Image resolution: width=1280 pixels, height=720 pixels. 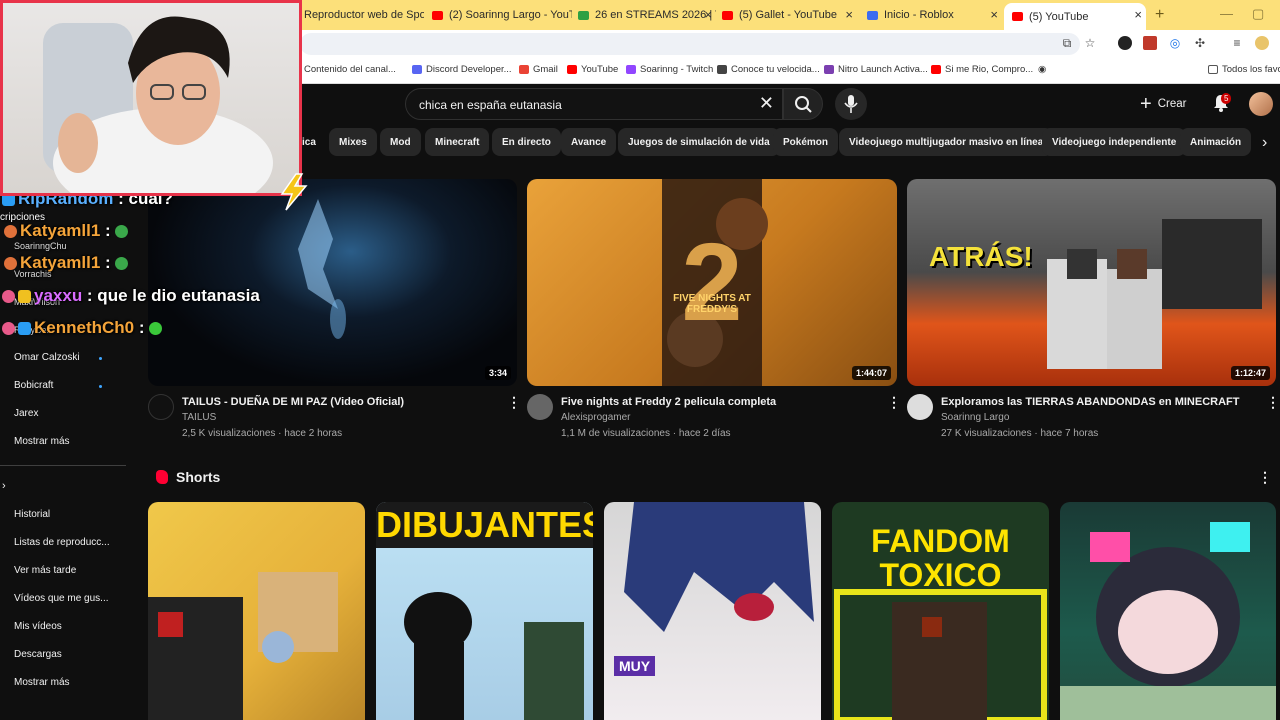 I want to click on video-title: TAILUS - DUEÑA DE MI PAZ (Video Oficial), so click(x=293, y=402).